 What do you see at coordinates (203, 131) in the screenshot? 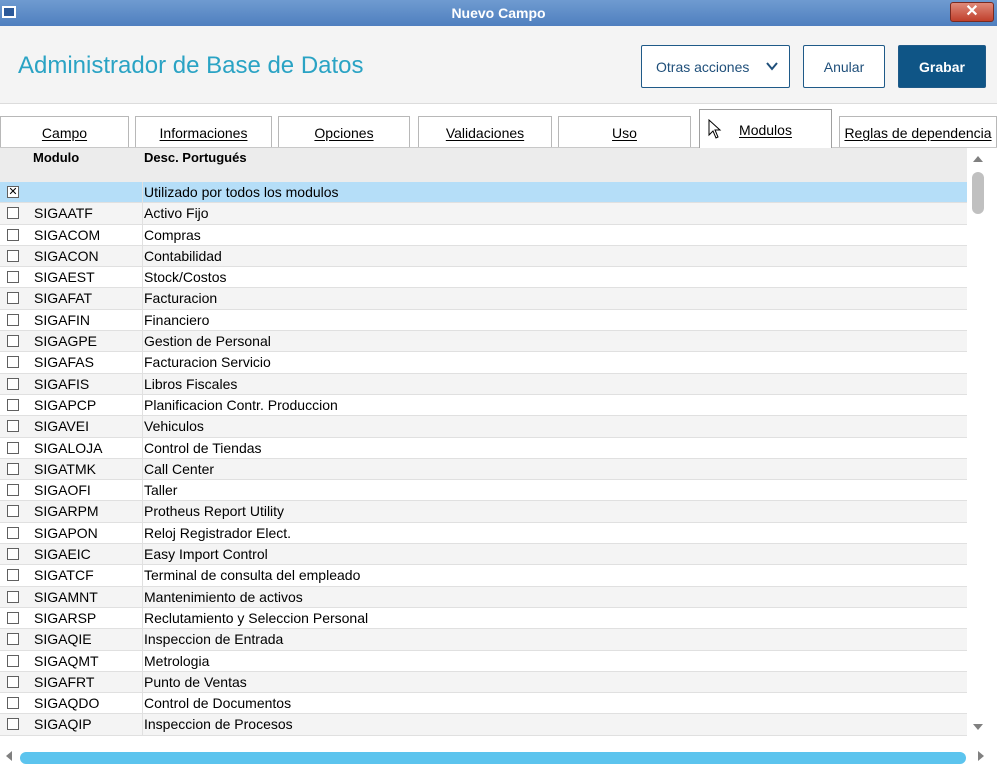
I see `tab-informaciones: Informaciones` at bounding box center [203, 131].